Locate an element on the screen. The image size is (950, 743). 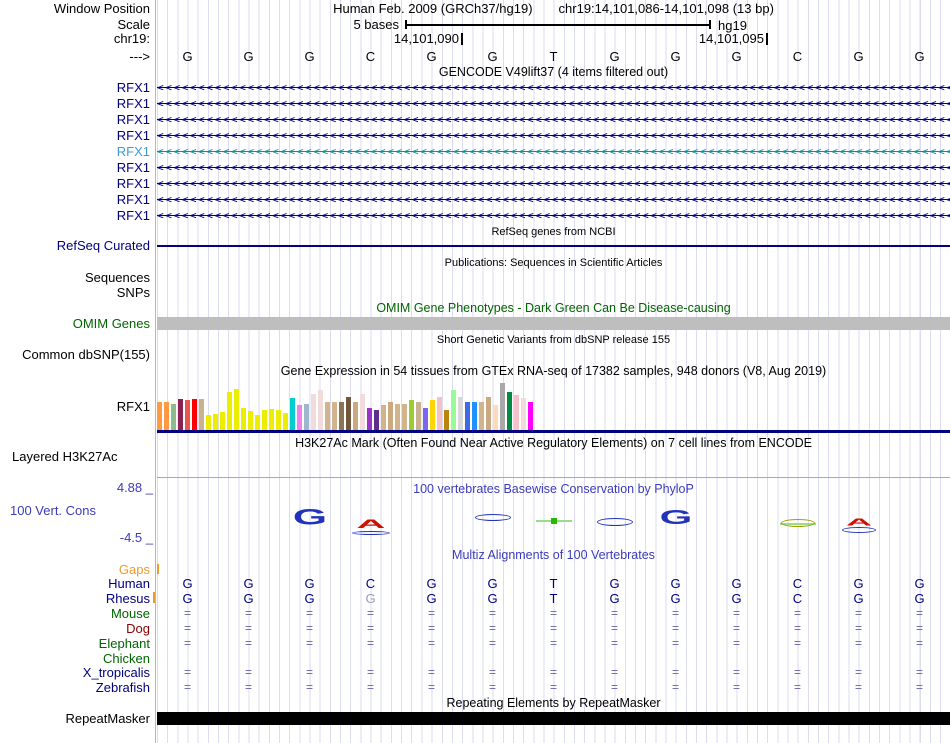
svg-text: A is located at coordinates (859, 522).